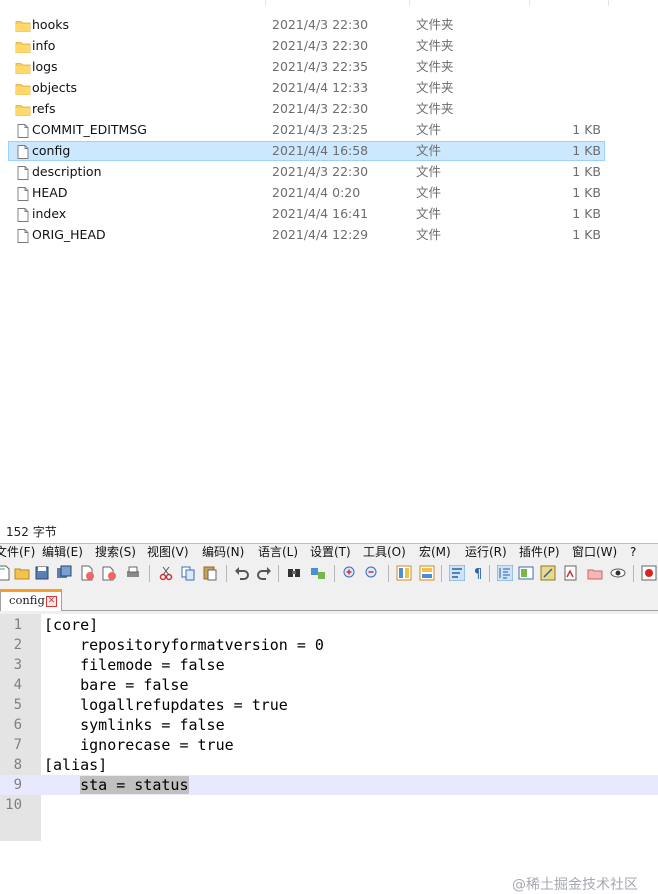 This screenshot has height=894, width=658. What do you see at coordinates (435, 552) in the screenshot?
I see `menu-item-8: 宏(M)` at bounding box center [435, 552].